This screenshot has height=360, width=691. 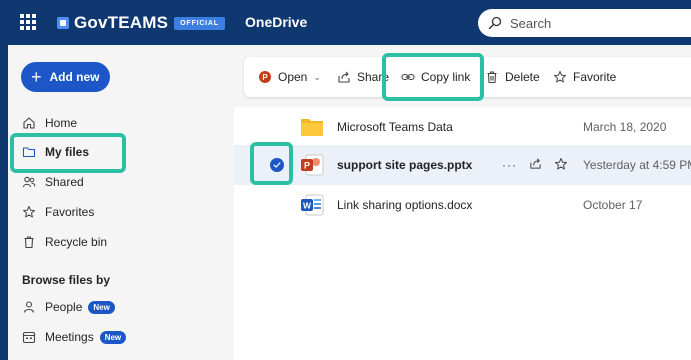 What do you see at coordinates (76, 242) in the screenshot?
I see `sidebar-item-label: Recycle bin` at bounding box center [76, 242].